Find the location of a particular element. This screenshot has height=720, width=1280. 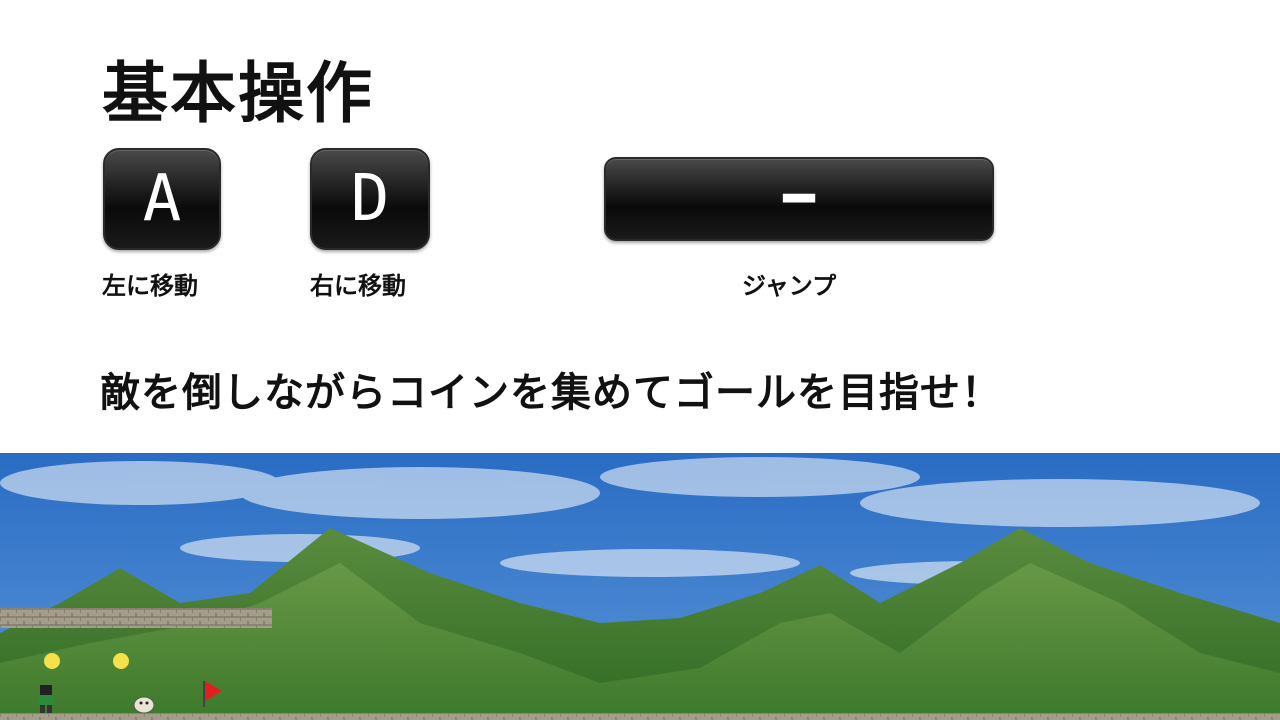

label-move-left: 左に移動 is located at coordinates (150, 286).